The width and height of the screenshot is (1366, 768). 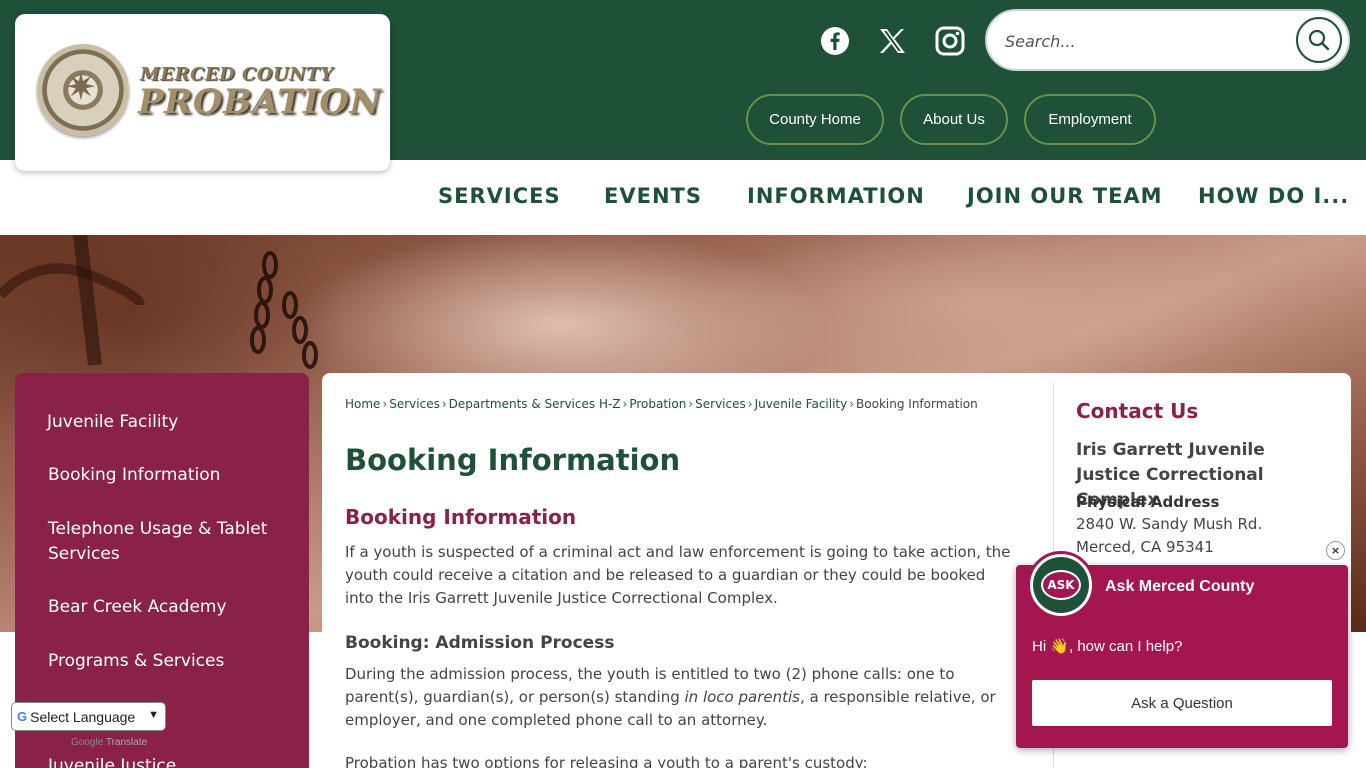 What do you see at coordinates (1145, 547) in the screenshot?
I see `address-city: Merced, CA 95341` at bounding box center [1145, 547].